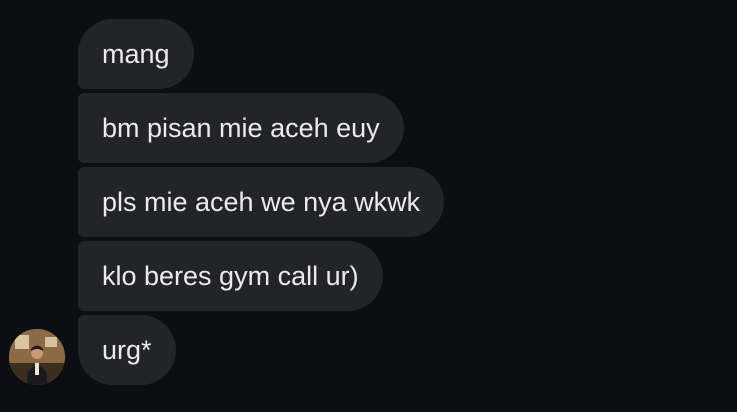  I want to click on message-text: mang, so click(136, 54).